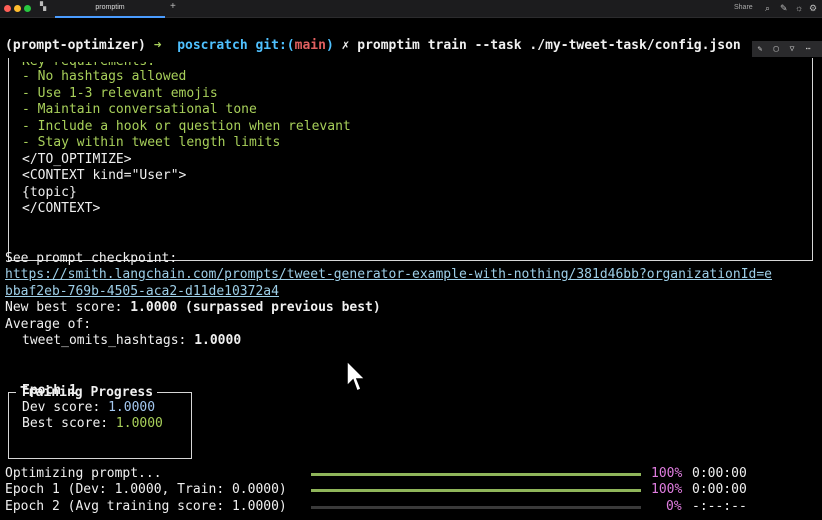 This screenshot has width=822, height=520. I want to click on tab-promptim: promptim, so click(110, 9).